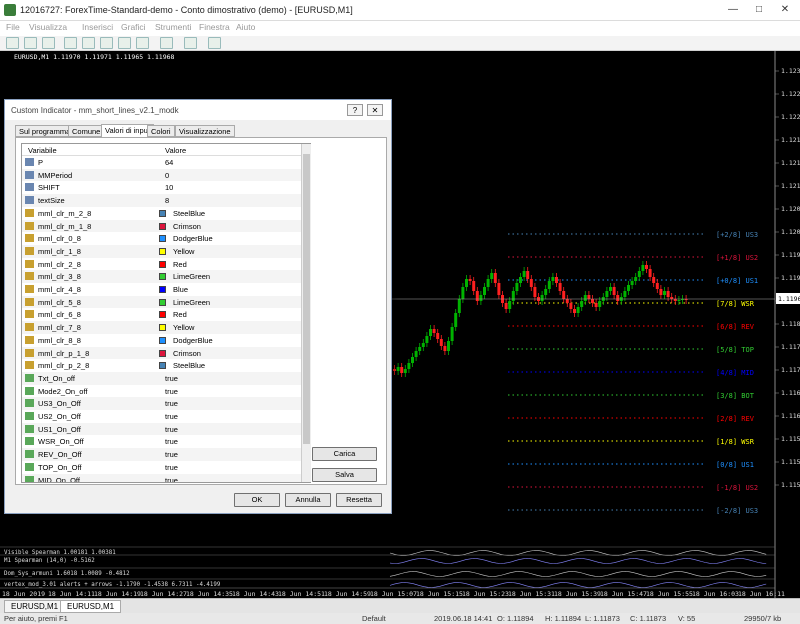 The image size is (800, 624). Describe the element at coordinates (169, 187) in the screenshot. I see `param-value: 10` at that location.